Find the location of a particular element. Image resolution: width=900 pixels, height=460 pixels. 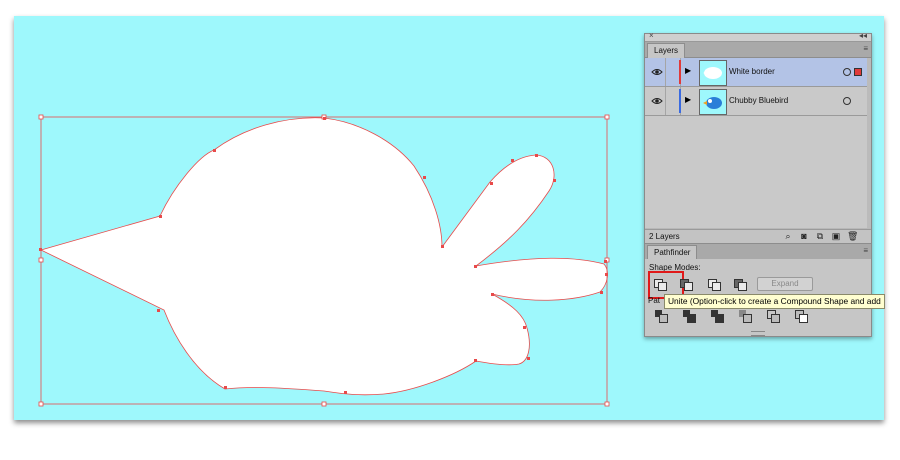

create-sublayer-icon: ⧉ is located at coordinates (820, 236).